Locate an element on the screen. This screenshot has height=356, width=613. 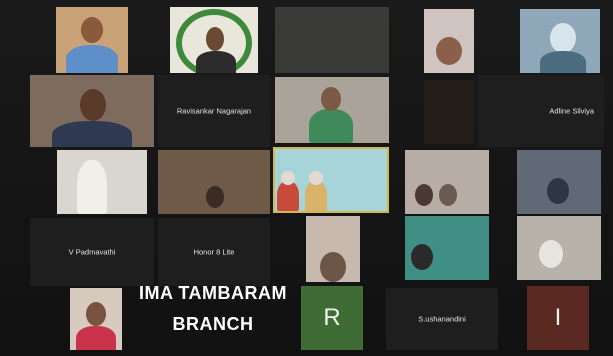
caption-line-1: IMA TAMBARAM is located at coordinates (213, 293).